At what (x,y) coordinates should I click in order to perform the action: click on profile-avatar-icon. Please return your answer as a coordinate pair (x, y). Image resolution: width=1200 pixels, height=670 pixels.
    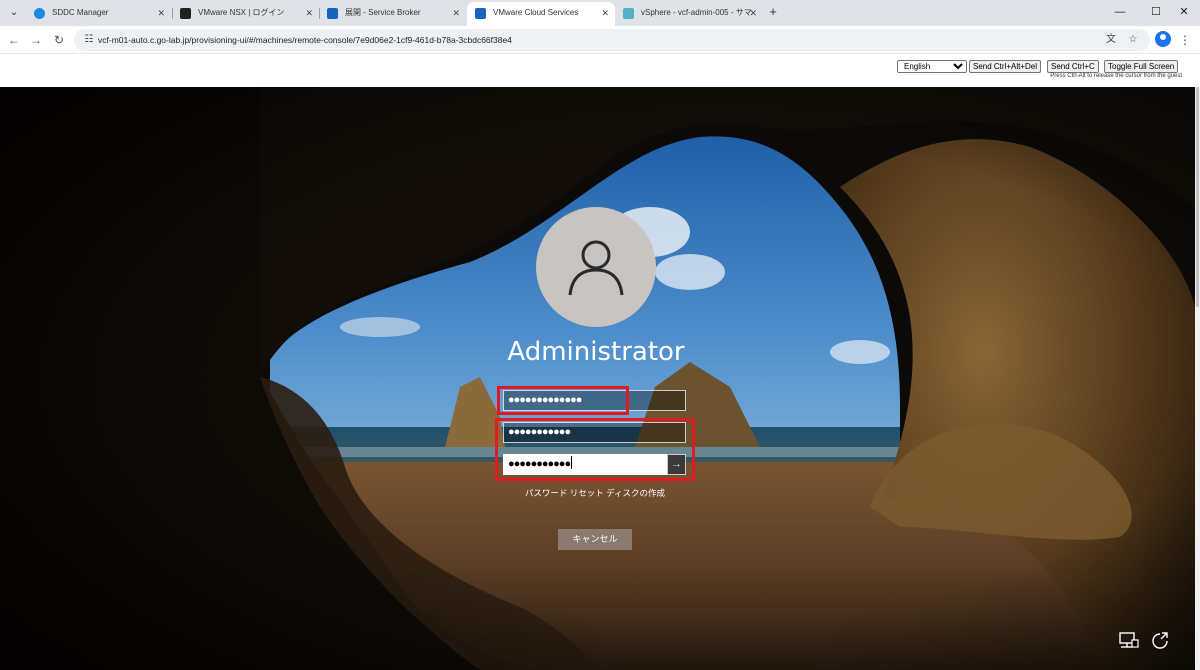
    Looking at the image, I should click on (1163, 39).